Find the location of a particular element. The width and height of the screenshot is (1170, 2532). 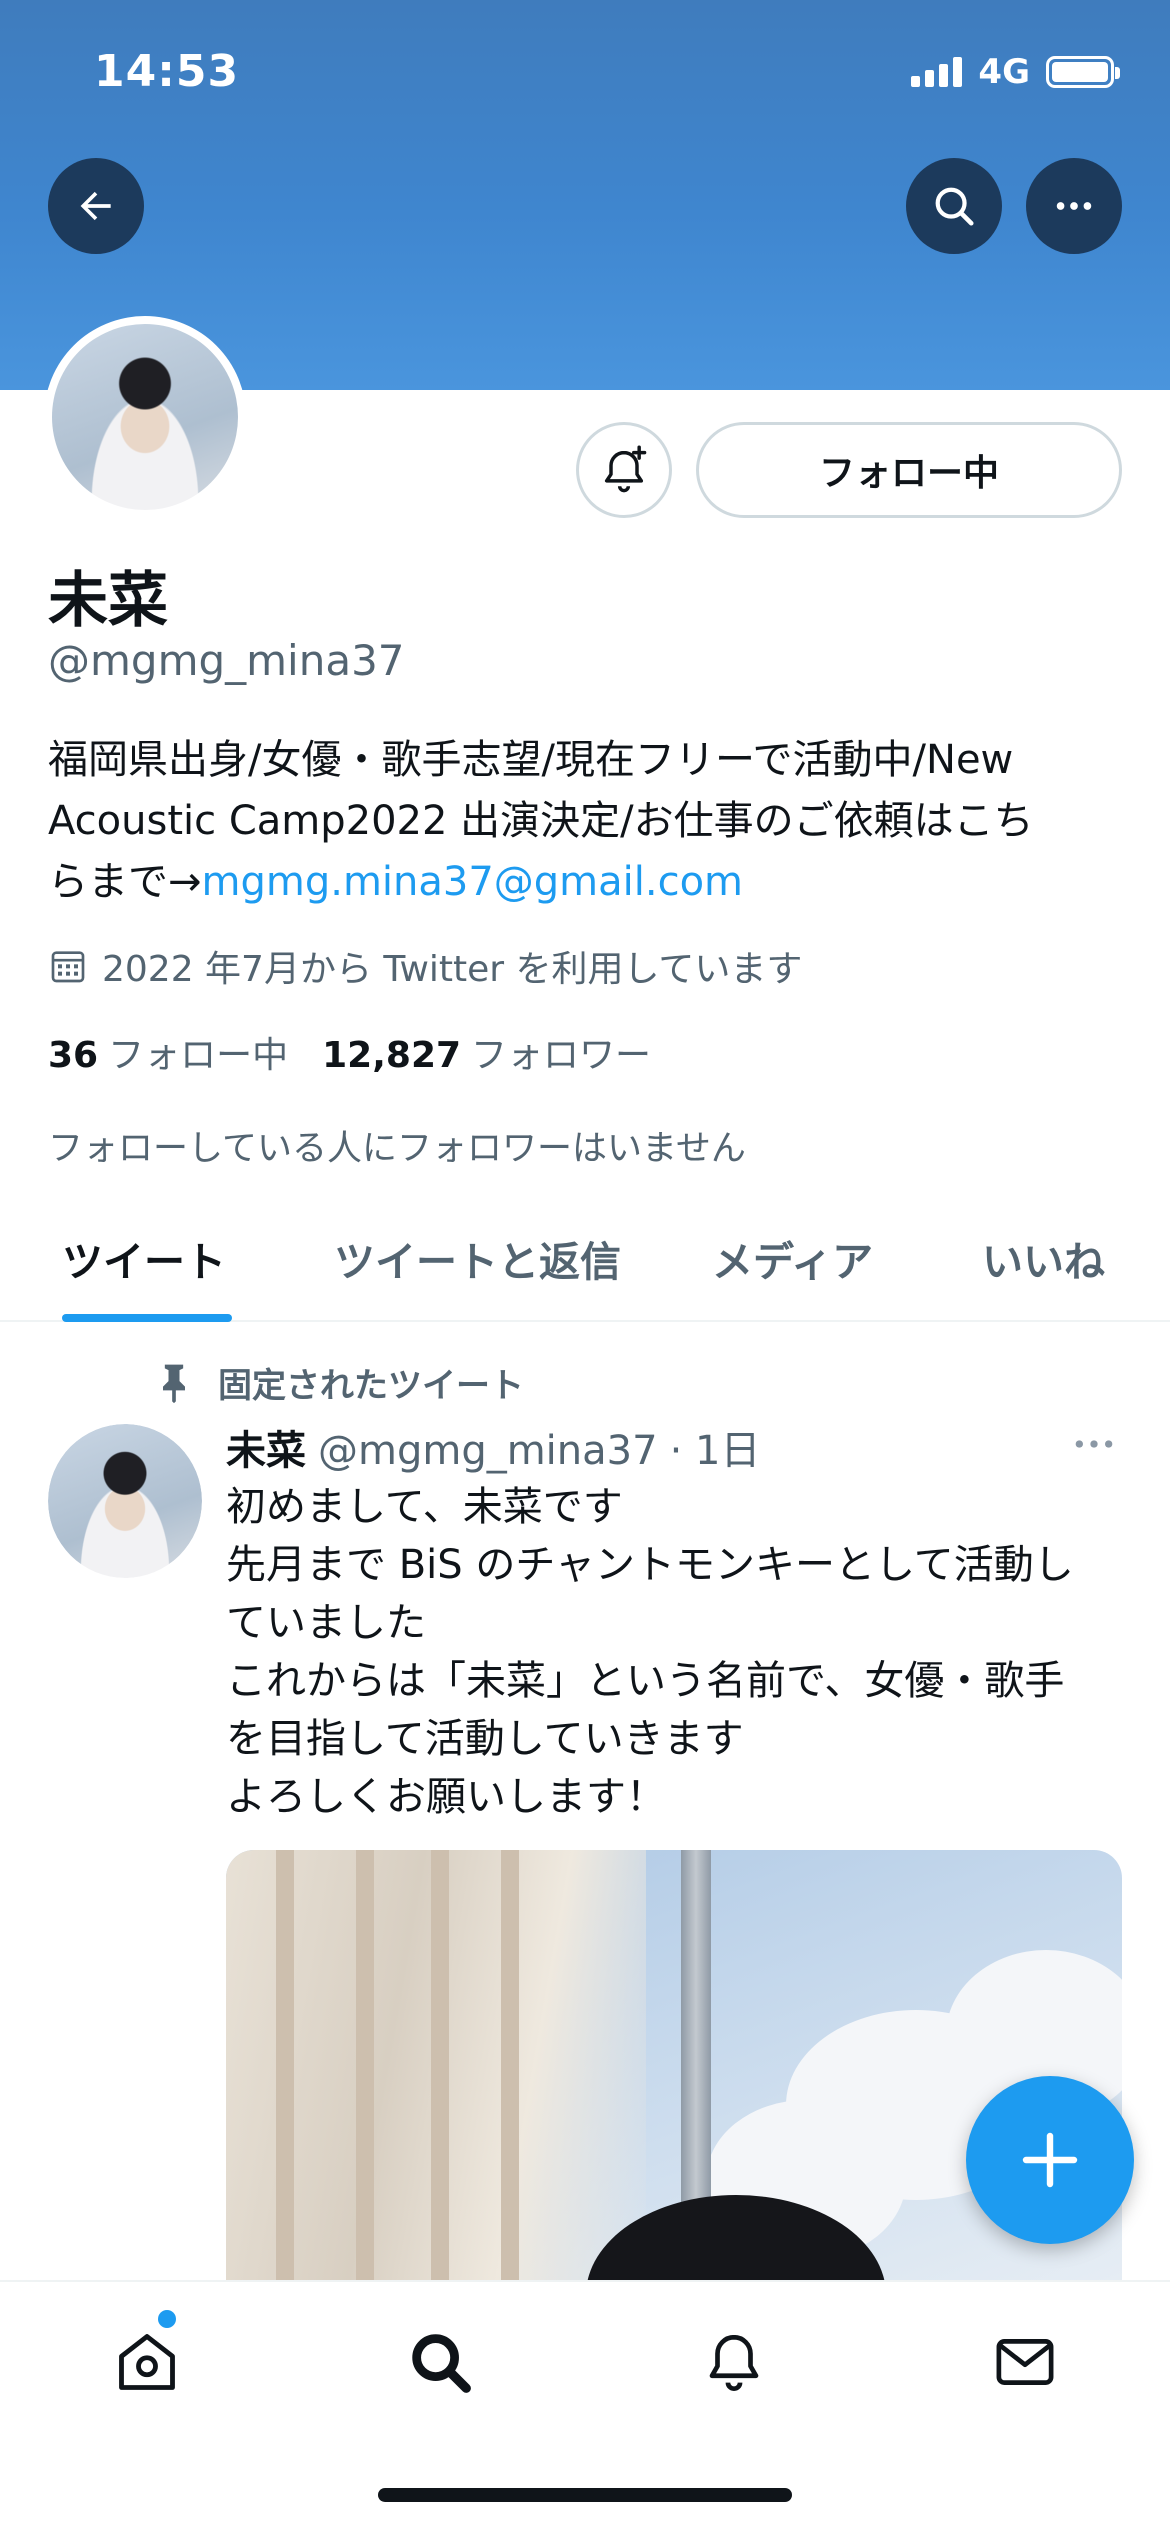

network-type: 4G is located at coordinates (1004, 72).